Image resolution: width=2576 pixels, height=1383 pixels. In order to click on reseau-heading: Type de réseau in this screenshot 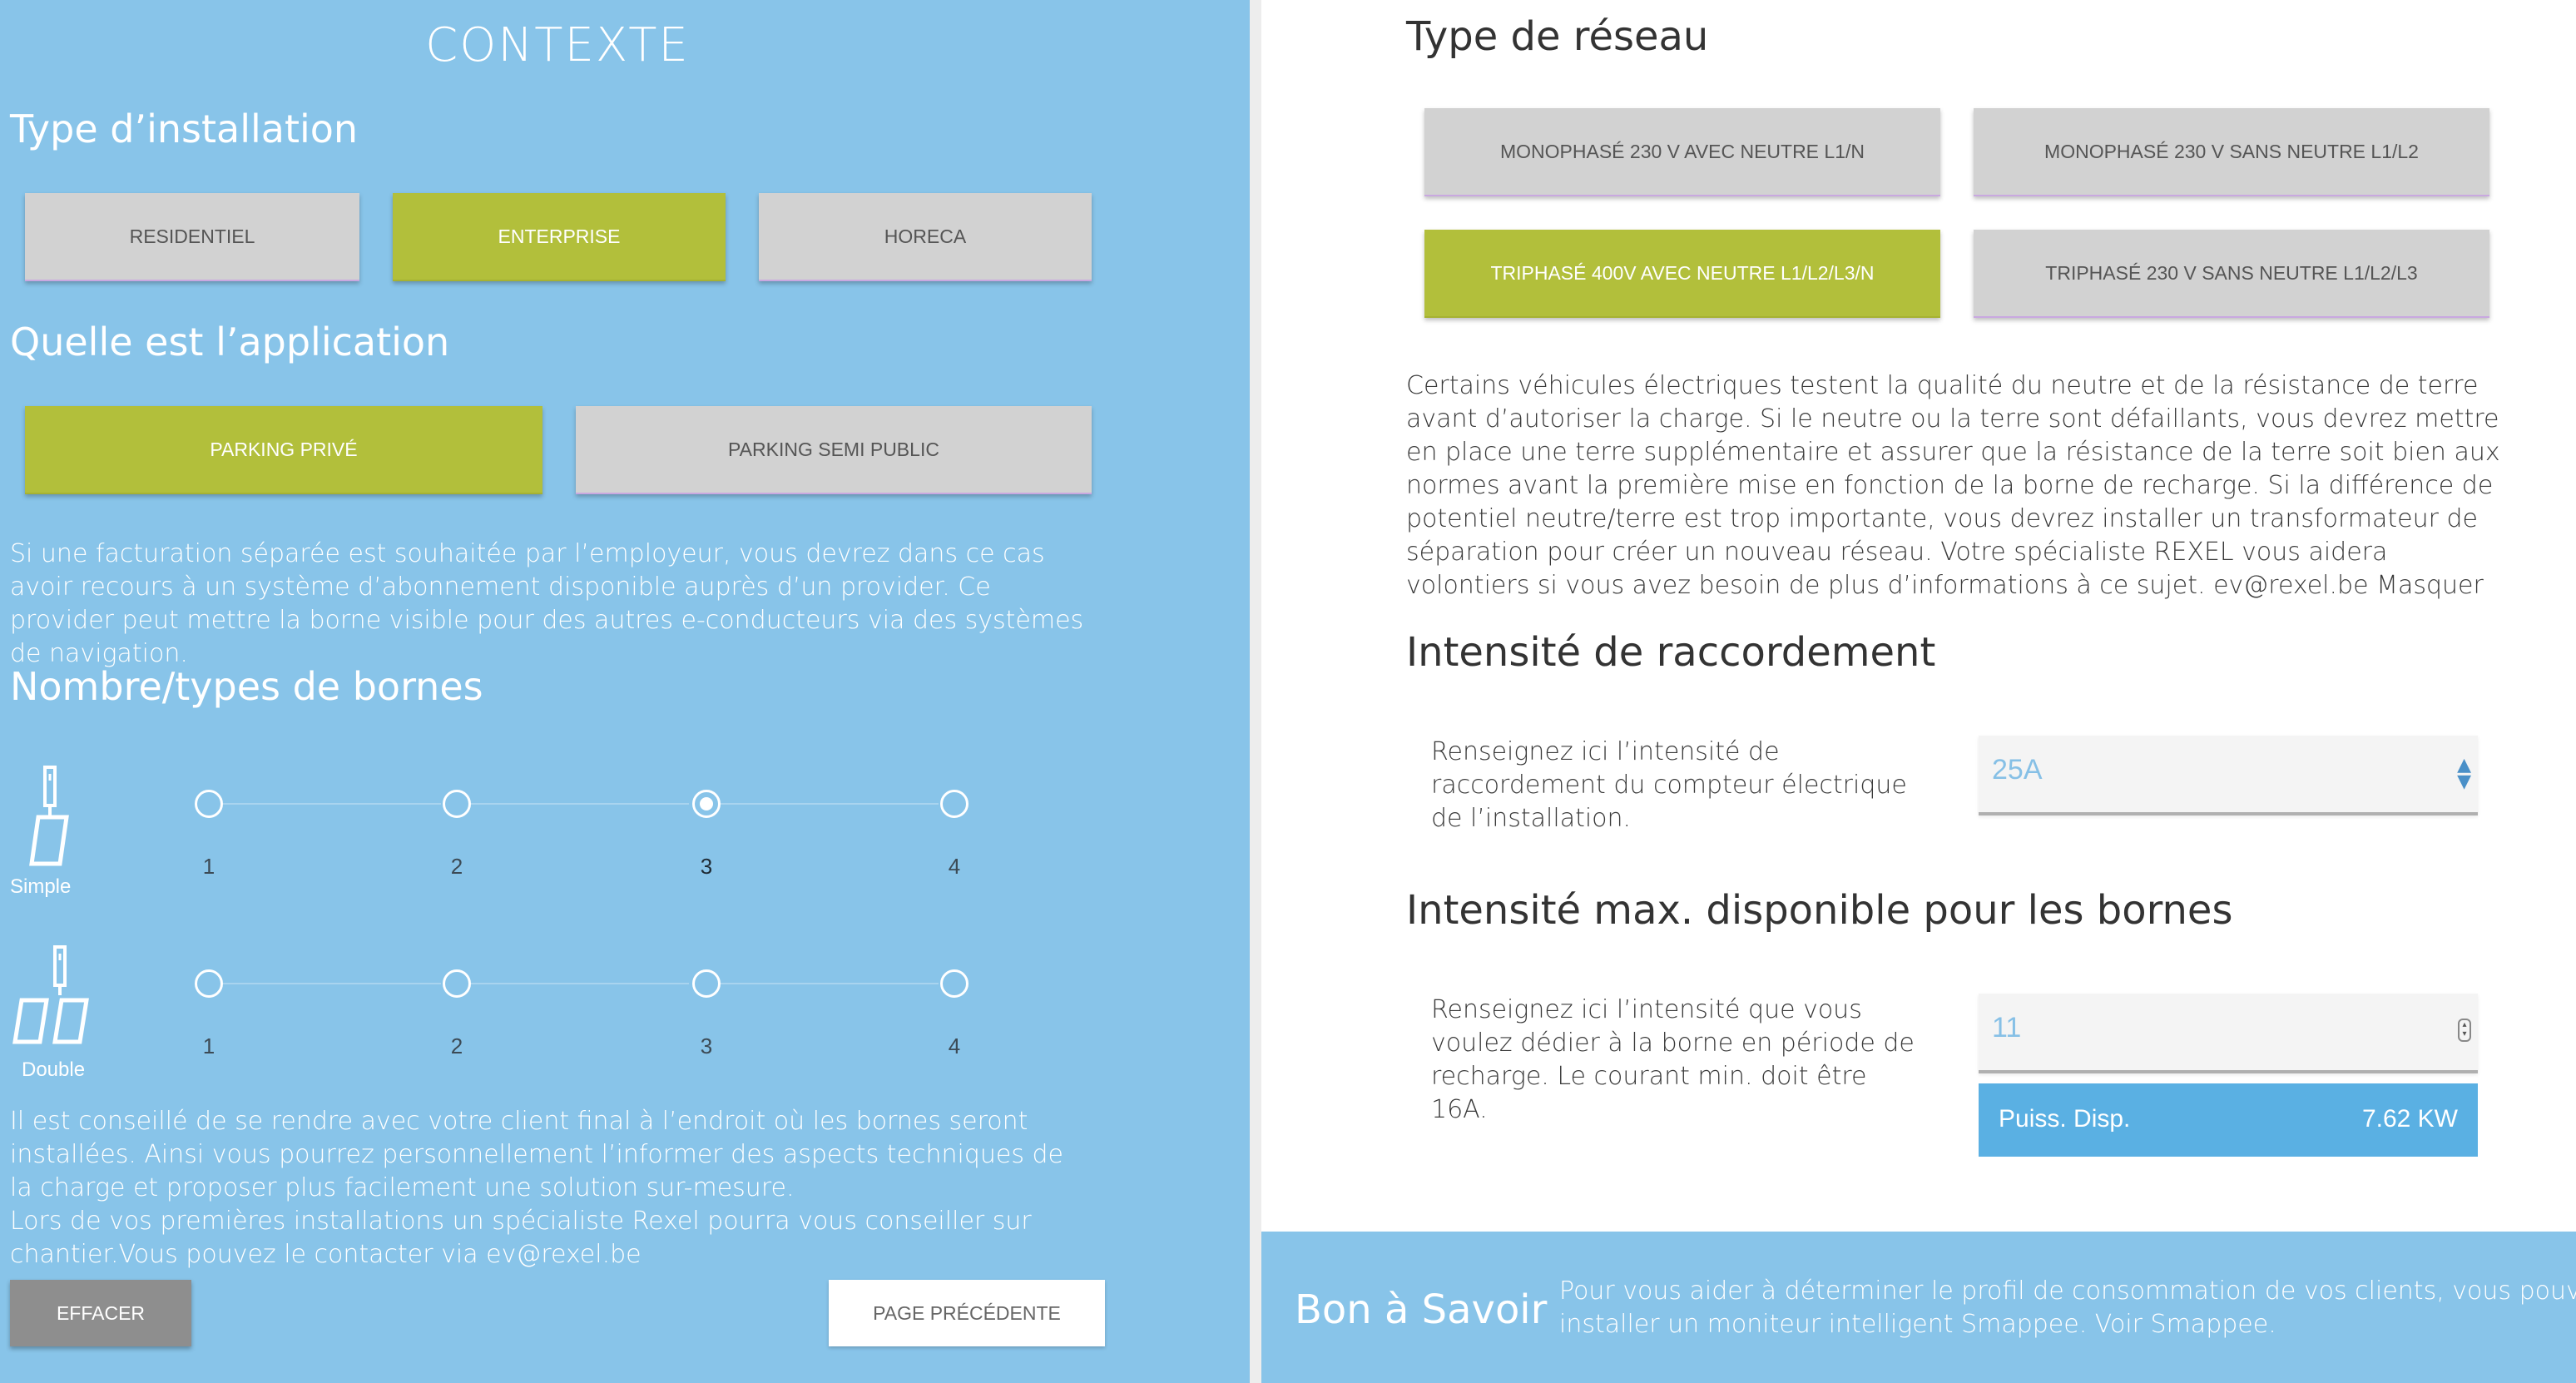, I will do `click(1558, 36)`.